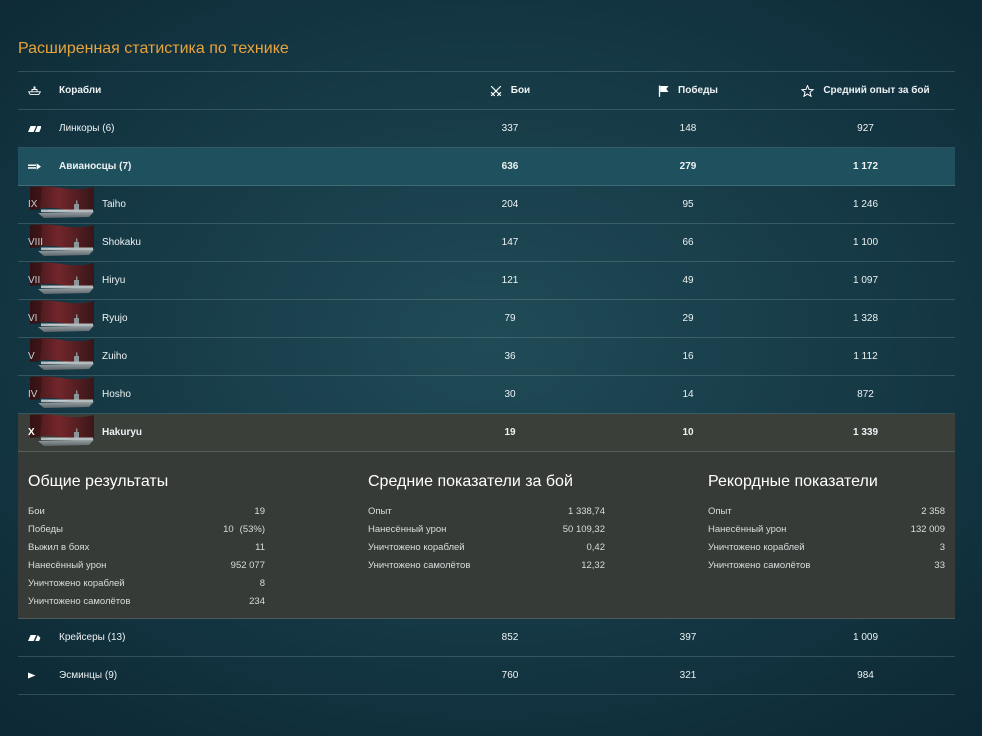 The image size is (982, 736). Describe the element at coordinates (688, 318) in the screenshot. I see `wins-value: 29` at that location.